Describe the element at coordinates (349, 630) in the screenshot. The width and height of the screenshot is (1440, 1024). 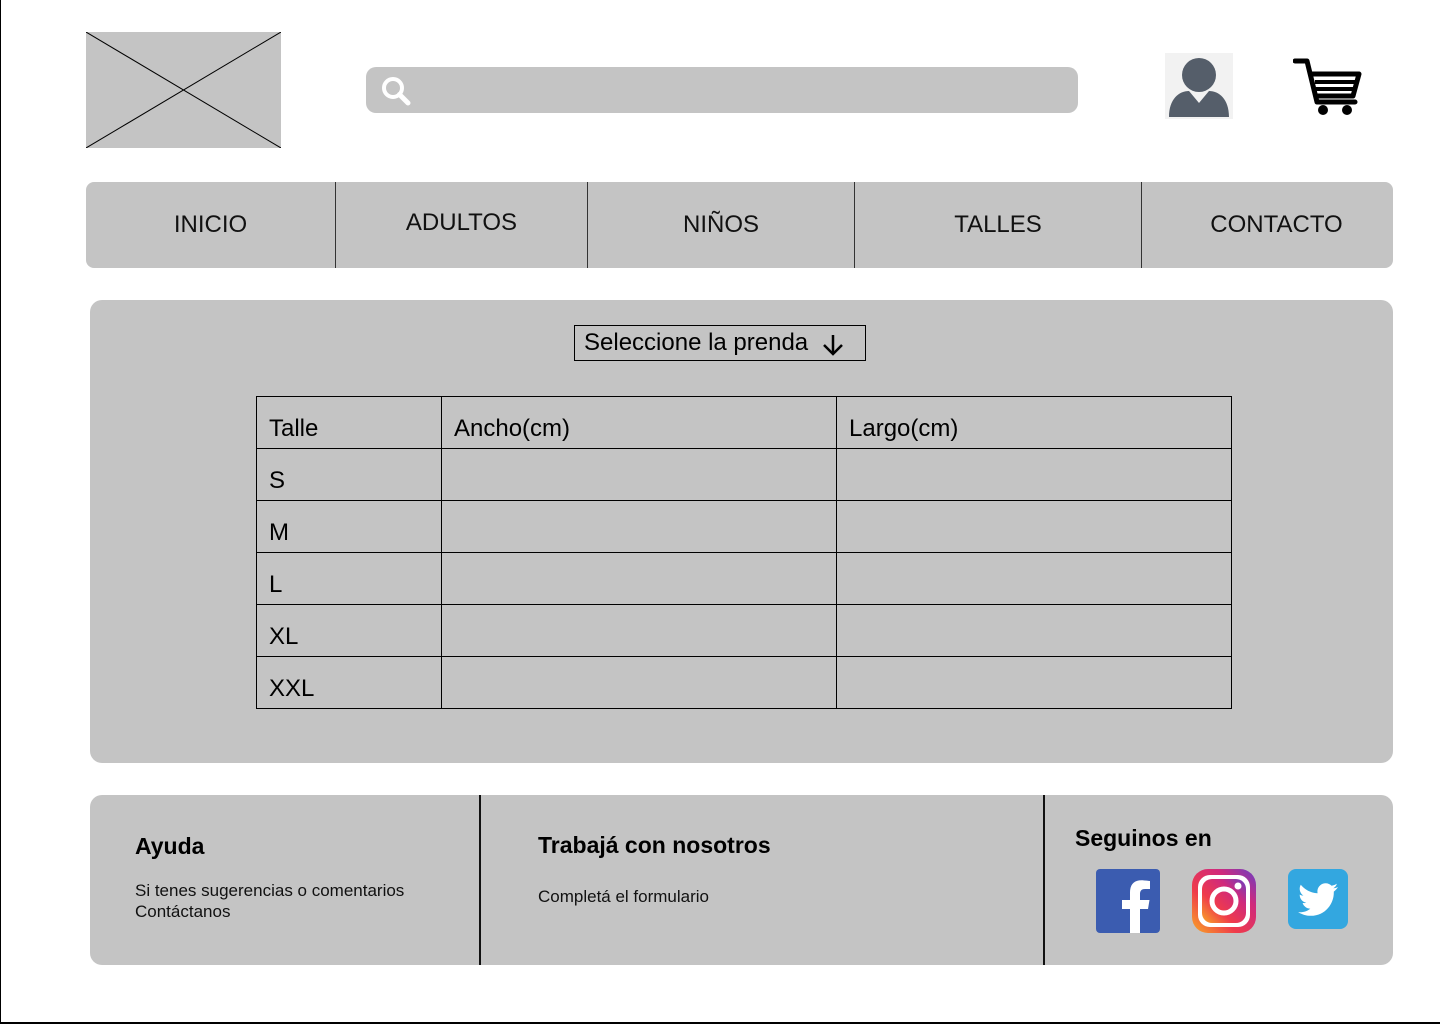
I see `size-cell: XL` at that location.